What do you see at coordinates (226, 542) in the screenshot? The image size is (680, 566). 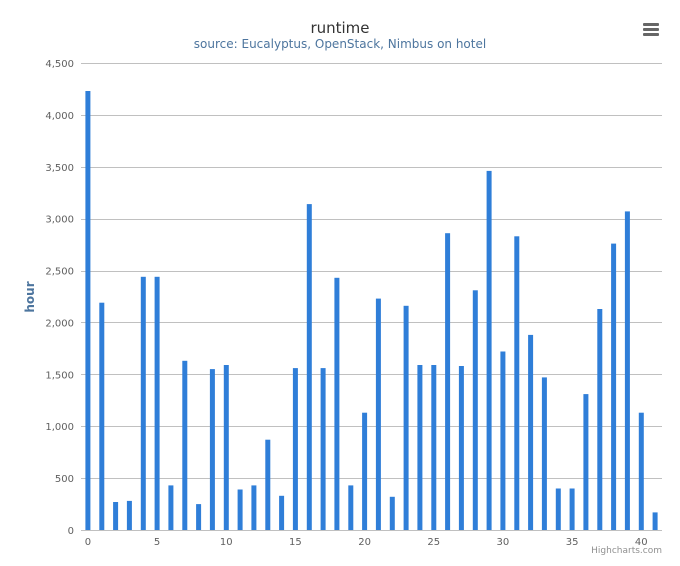 I see `x-tick-label: 10` at bounding box center [226, 542].